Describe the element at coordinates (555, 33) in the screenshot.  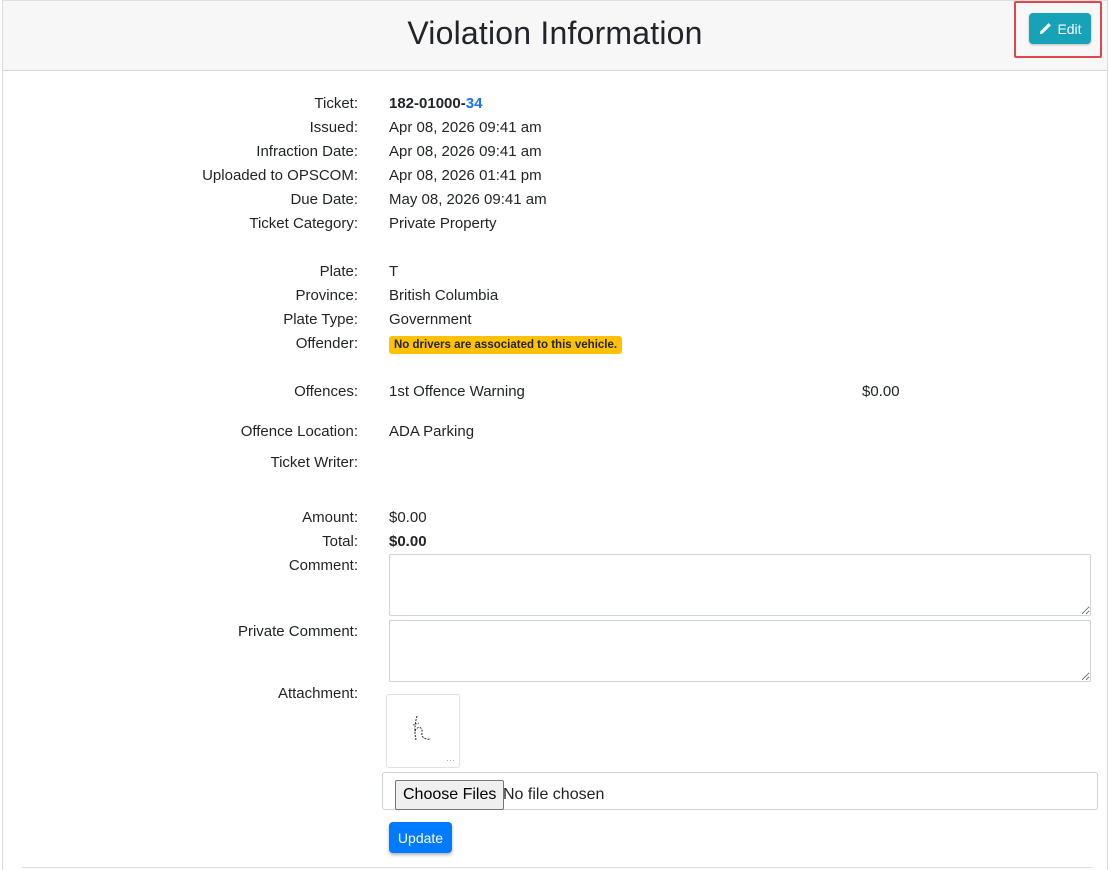
I see `page-title: Violation Information` at that location.